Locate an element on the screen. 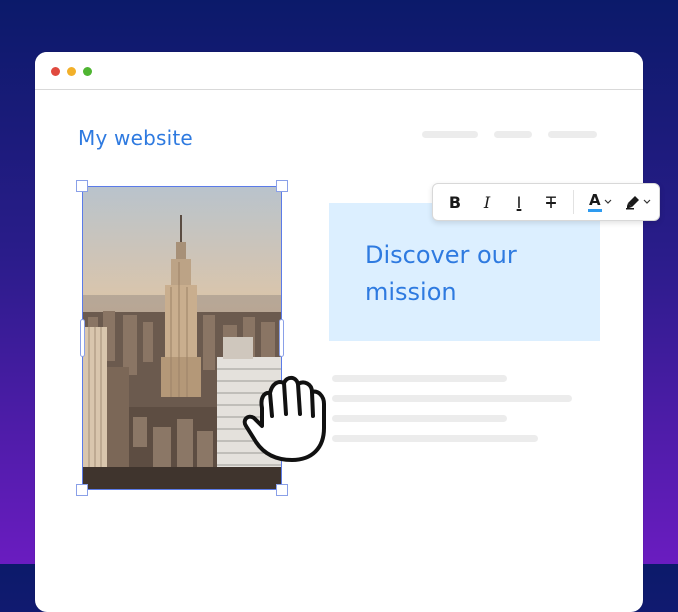  highlight-color-button is located at coordinates (638, 202).